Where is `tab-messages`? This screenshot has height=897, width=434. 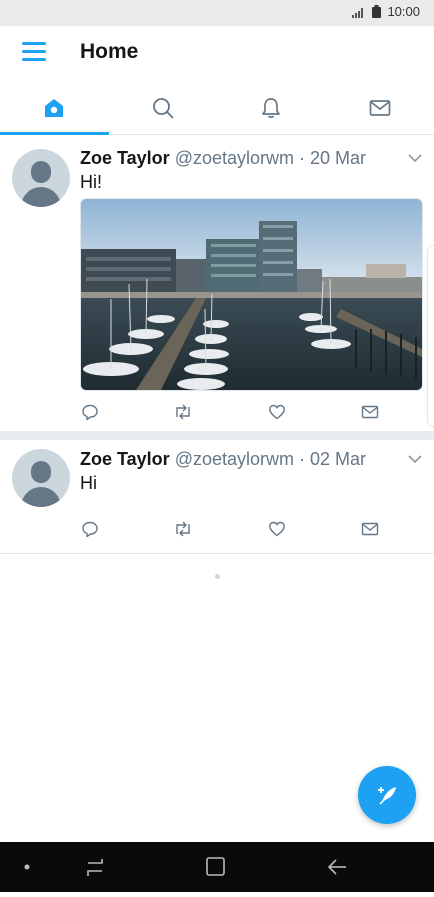
tab-messages is located at coordinates (380, 108).